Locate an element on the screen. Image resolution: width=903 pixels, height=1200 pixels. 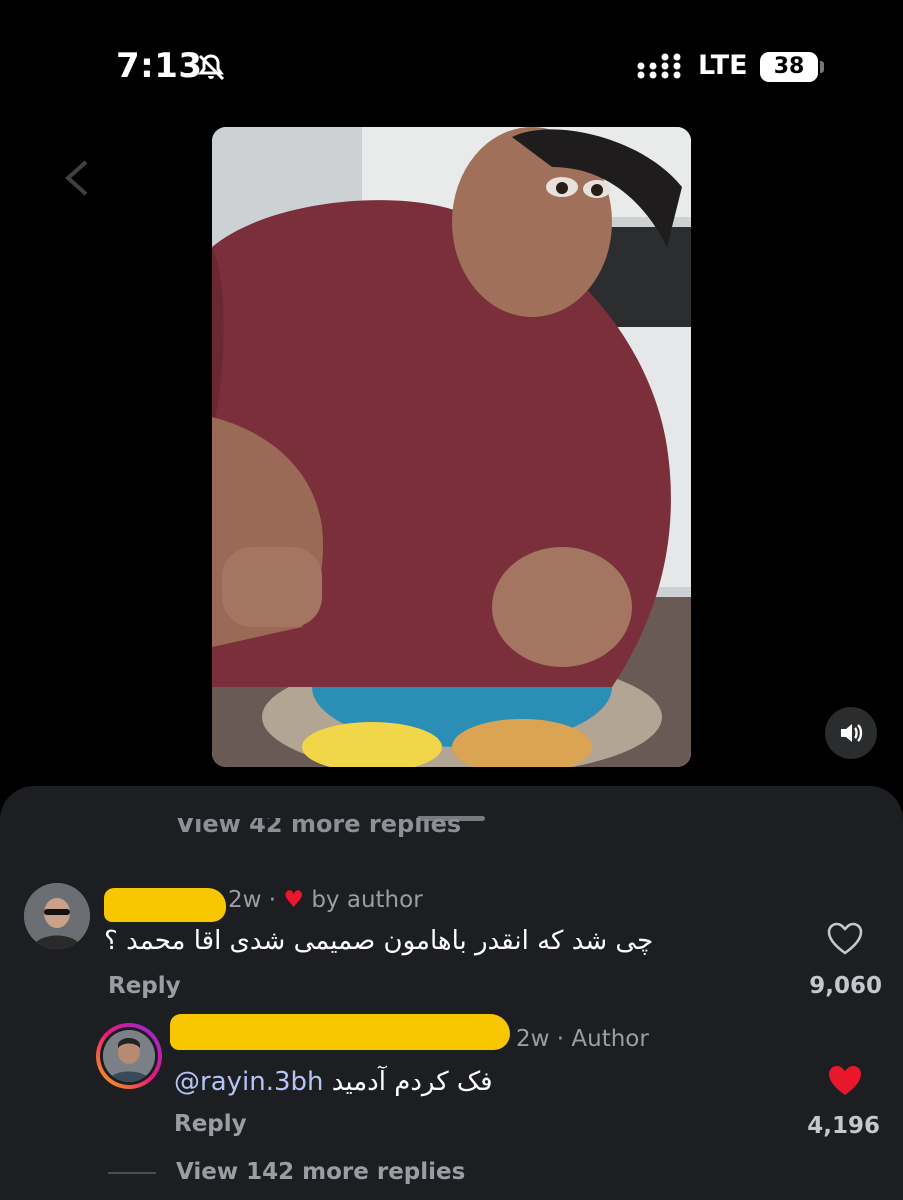
network-type: LTE is located at coordinates (723, 65).